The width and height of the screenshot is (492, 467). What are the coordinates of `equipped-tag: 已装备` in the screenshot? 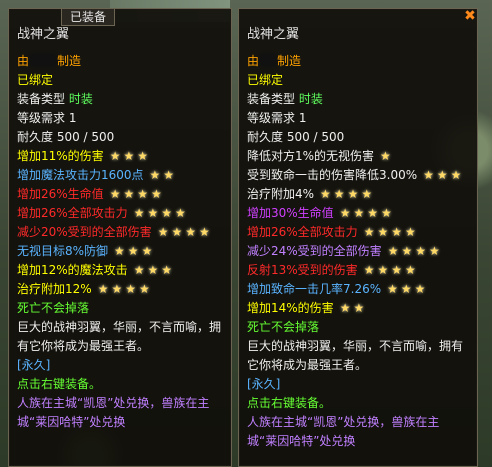 It's located at (88, 17).